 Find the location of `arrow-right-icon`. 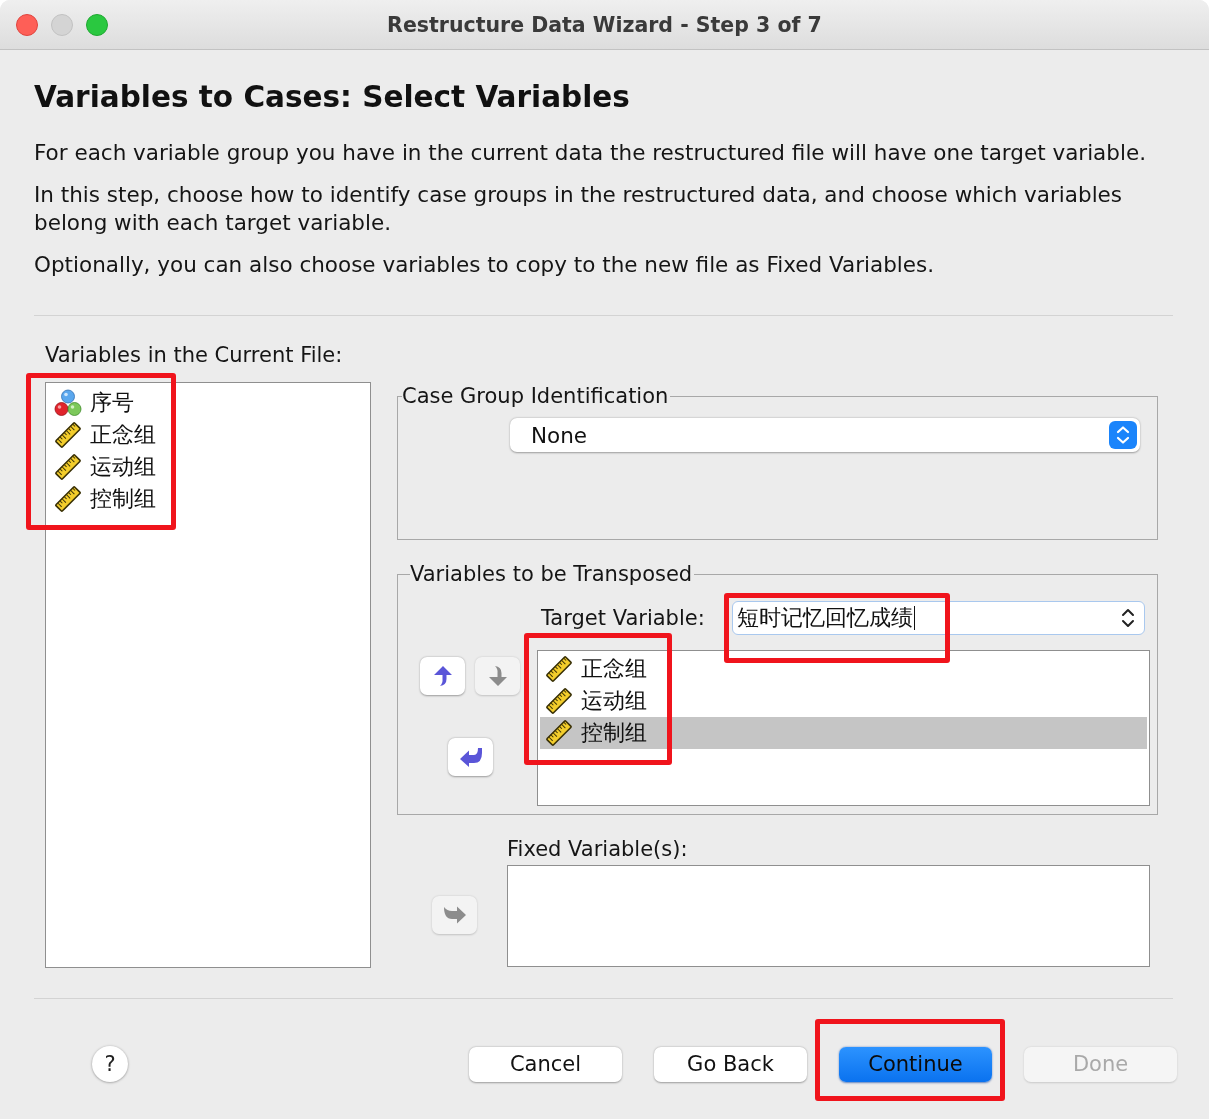

arrow-right-icon is located at coordinates (454, 914).